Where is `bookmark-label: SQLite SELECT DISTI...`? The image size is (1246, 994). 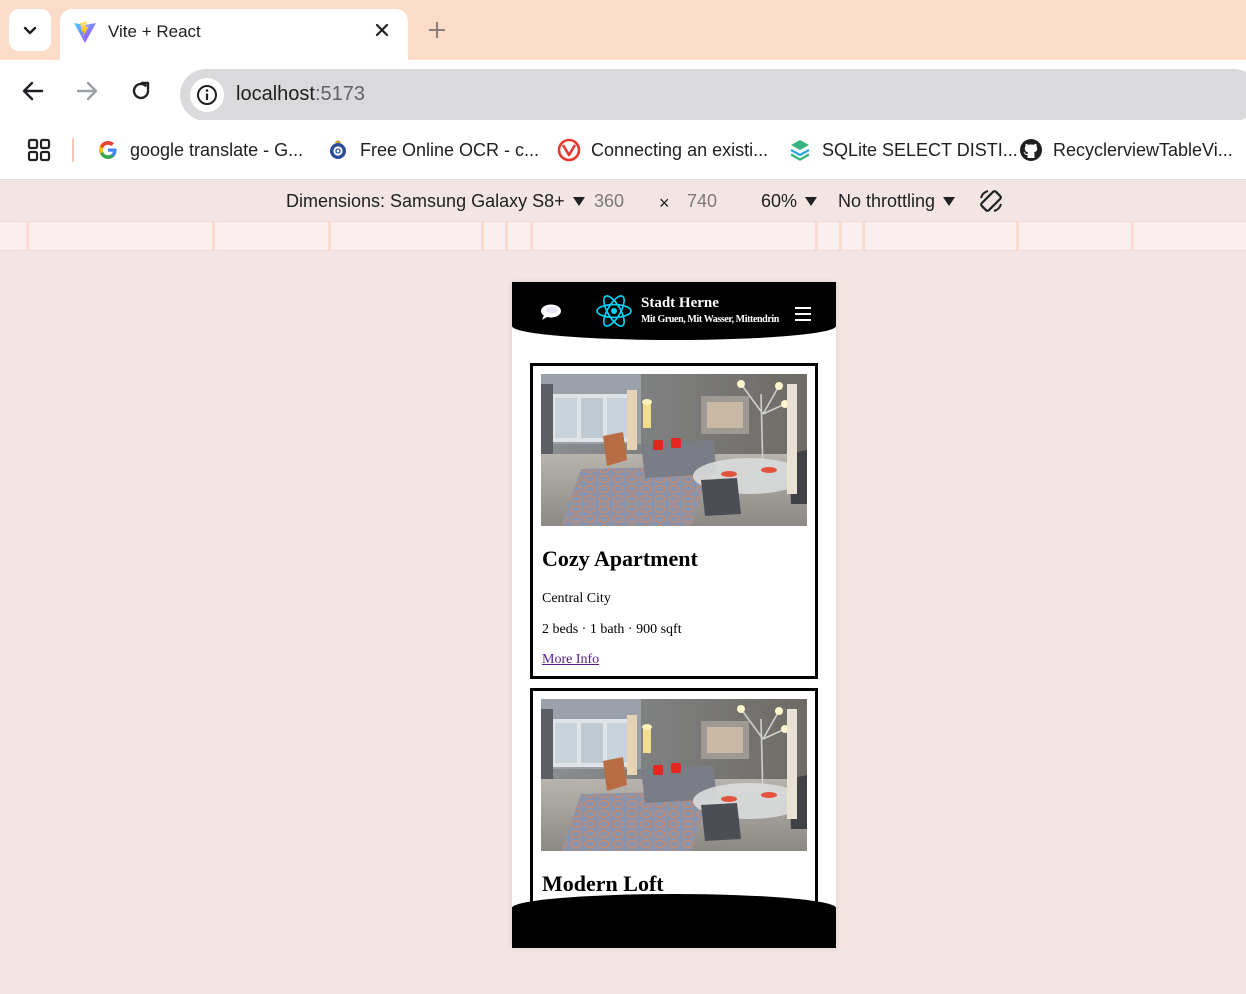
bookmark-label: SQLite SELECT DISTI... is located at coordinates (920, 149).